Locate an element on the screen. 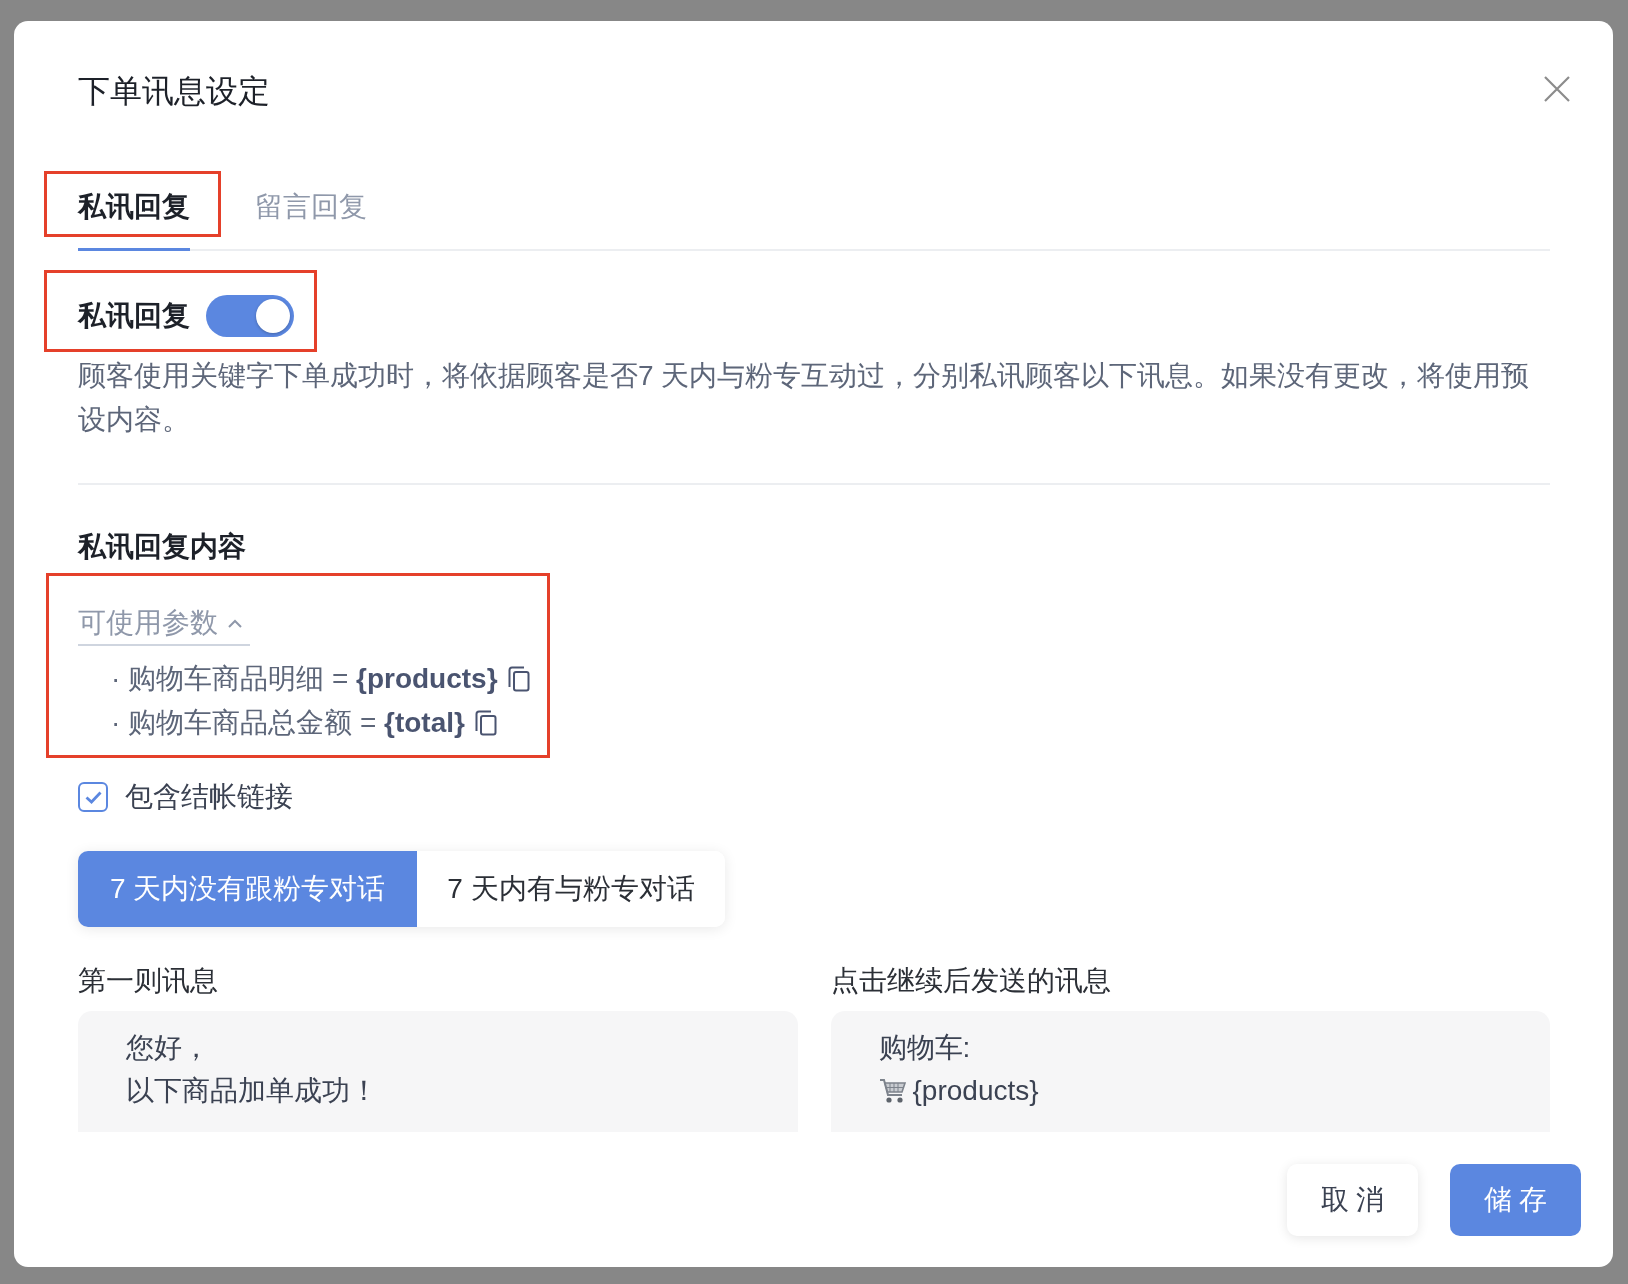 The image size is (1628, 1284). message-label: 第一则讯息 is located at coordinates (148, 981).